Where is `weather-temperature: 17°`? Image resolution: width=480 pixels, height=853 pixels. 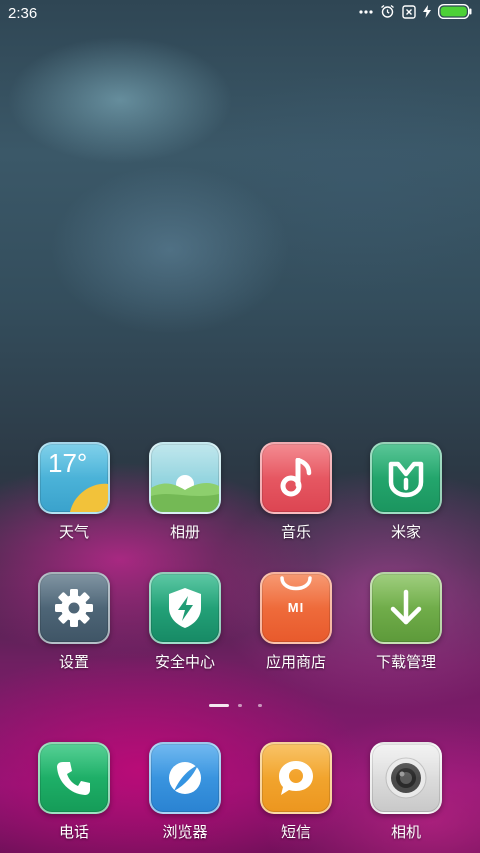
weather-temperature: 17° is located at coordinates (68, 463).